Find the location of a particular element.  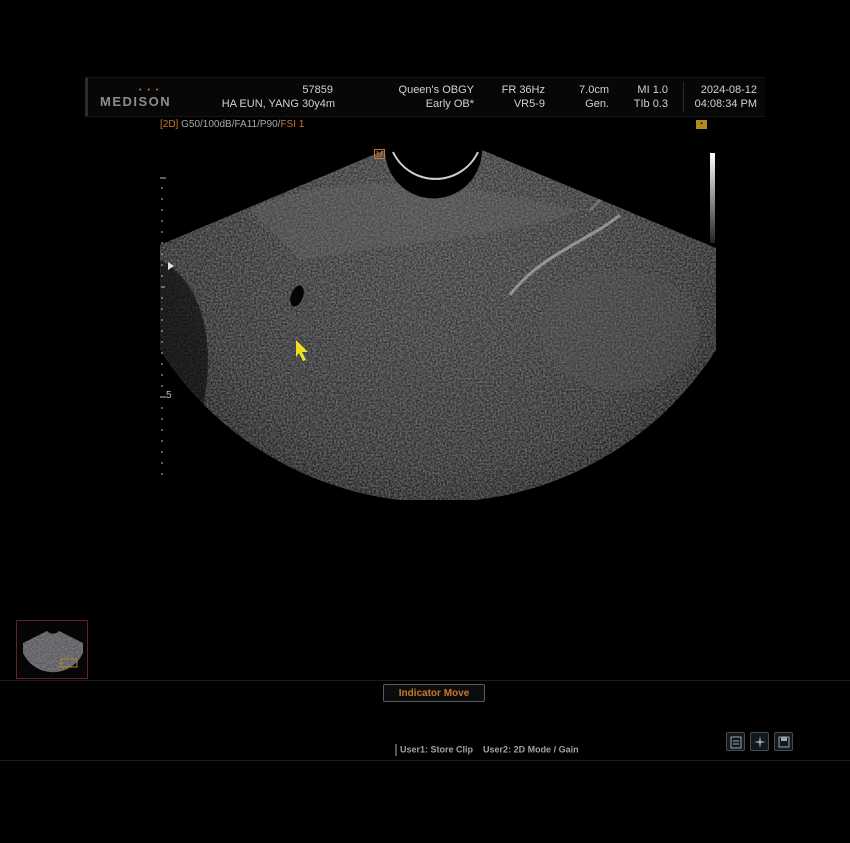

sparkle-button is located at coordinates (759, 741).